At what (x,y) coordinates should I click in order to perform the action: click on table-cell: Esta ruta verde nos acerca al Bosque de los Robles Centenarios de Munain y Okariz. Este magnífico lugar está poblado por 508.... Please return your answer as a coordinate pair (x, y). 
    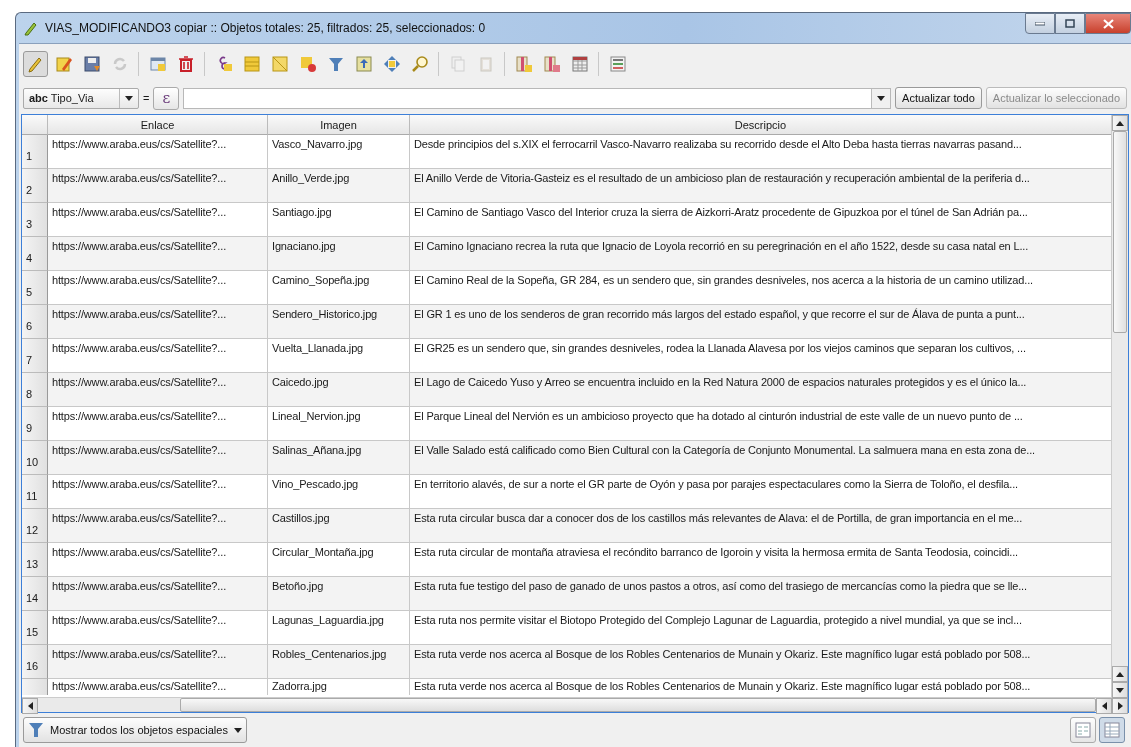
    Looking at the image, I should click on (761, 662).